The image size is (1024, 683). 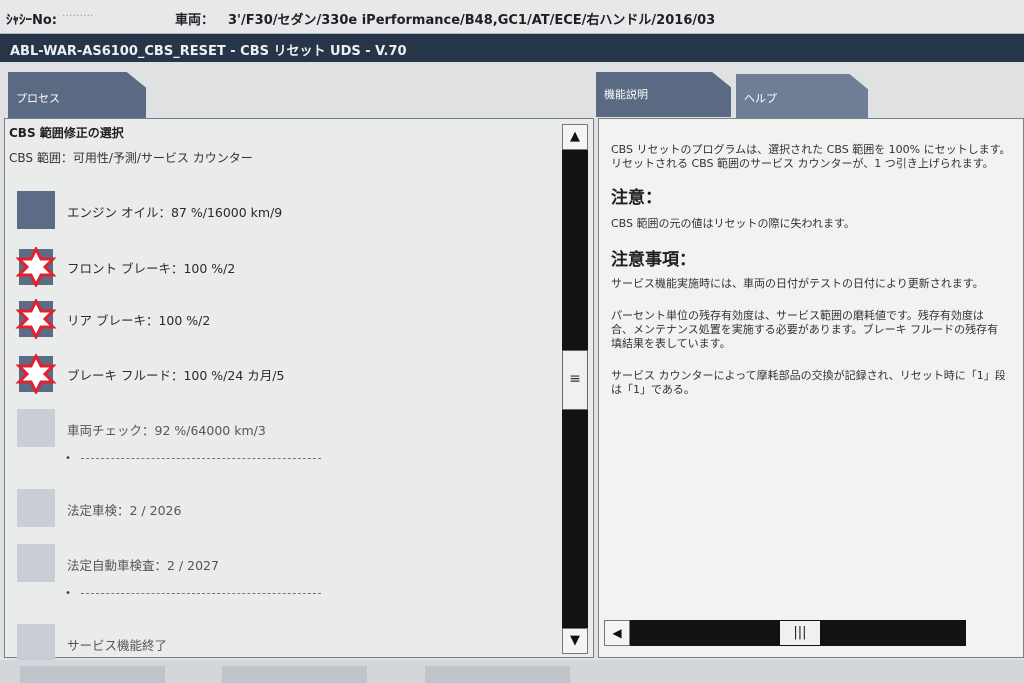 I want to click on right-horizontal-scrollbar: ◀ |||, so click(x=814, y=633).